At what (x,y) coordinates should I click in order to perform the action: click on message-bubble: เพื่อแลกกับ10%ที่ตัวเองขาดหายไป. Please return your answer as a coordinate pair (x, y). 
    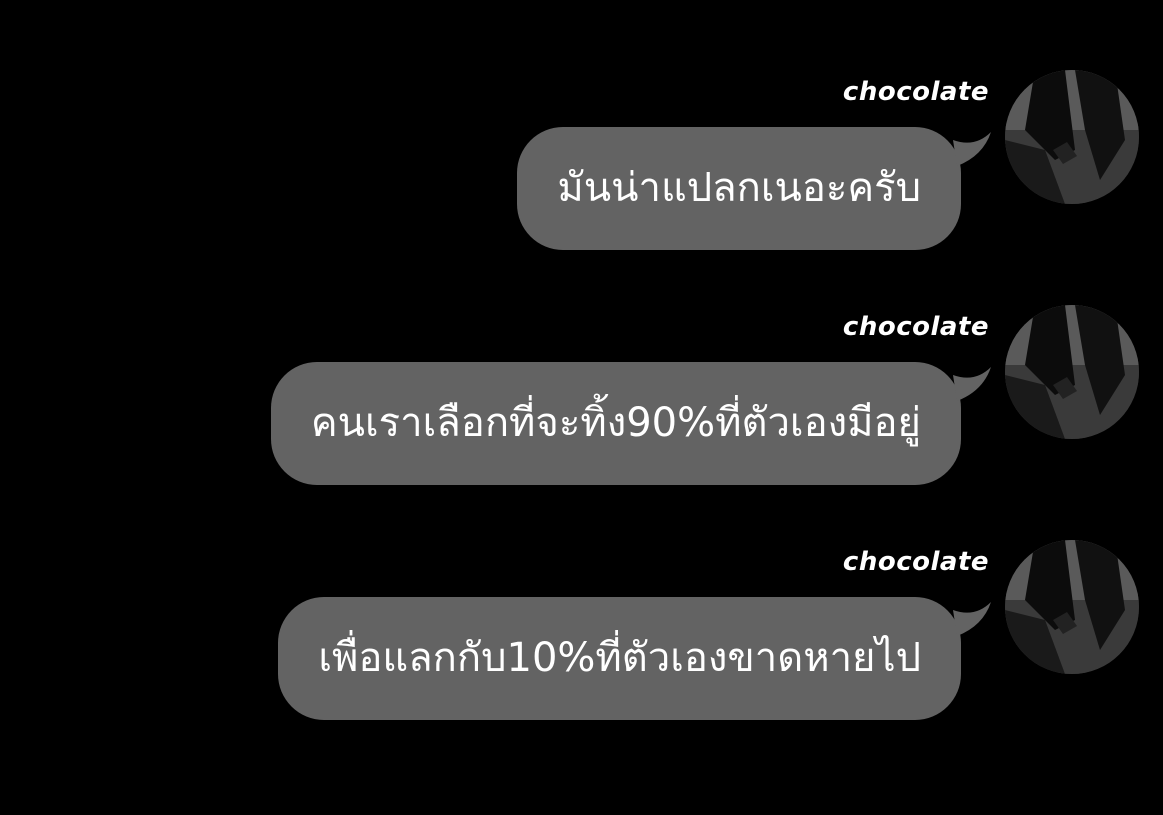
    Looking at the image, I should click on (619, 658).